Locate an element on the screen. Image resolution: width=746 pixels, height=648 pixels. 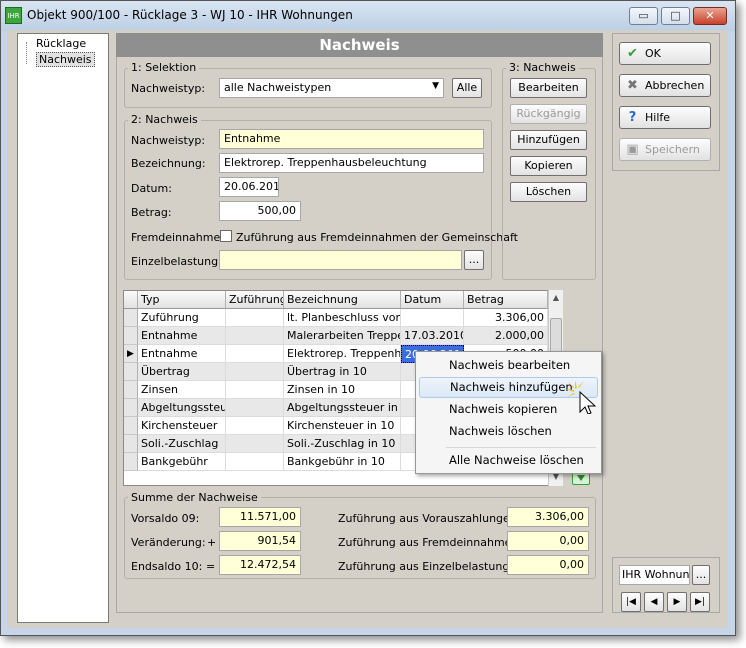
datum-field: 20.06.2010 is located at coordinates (249, 187).